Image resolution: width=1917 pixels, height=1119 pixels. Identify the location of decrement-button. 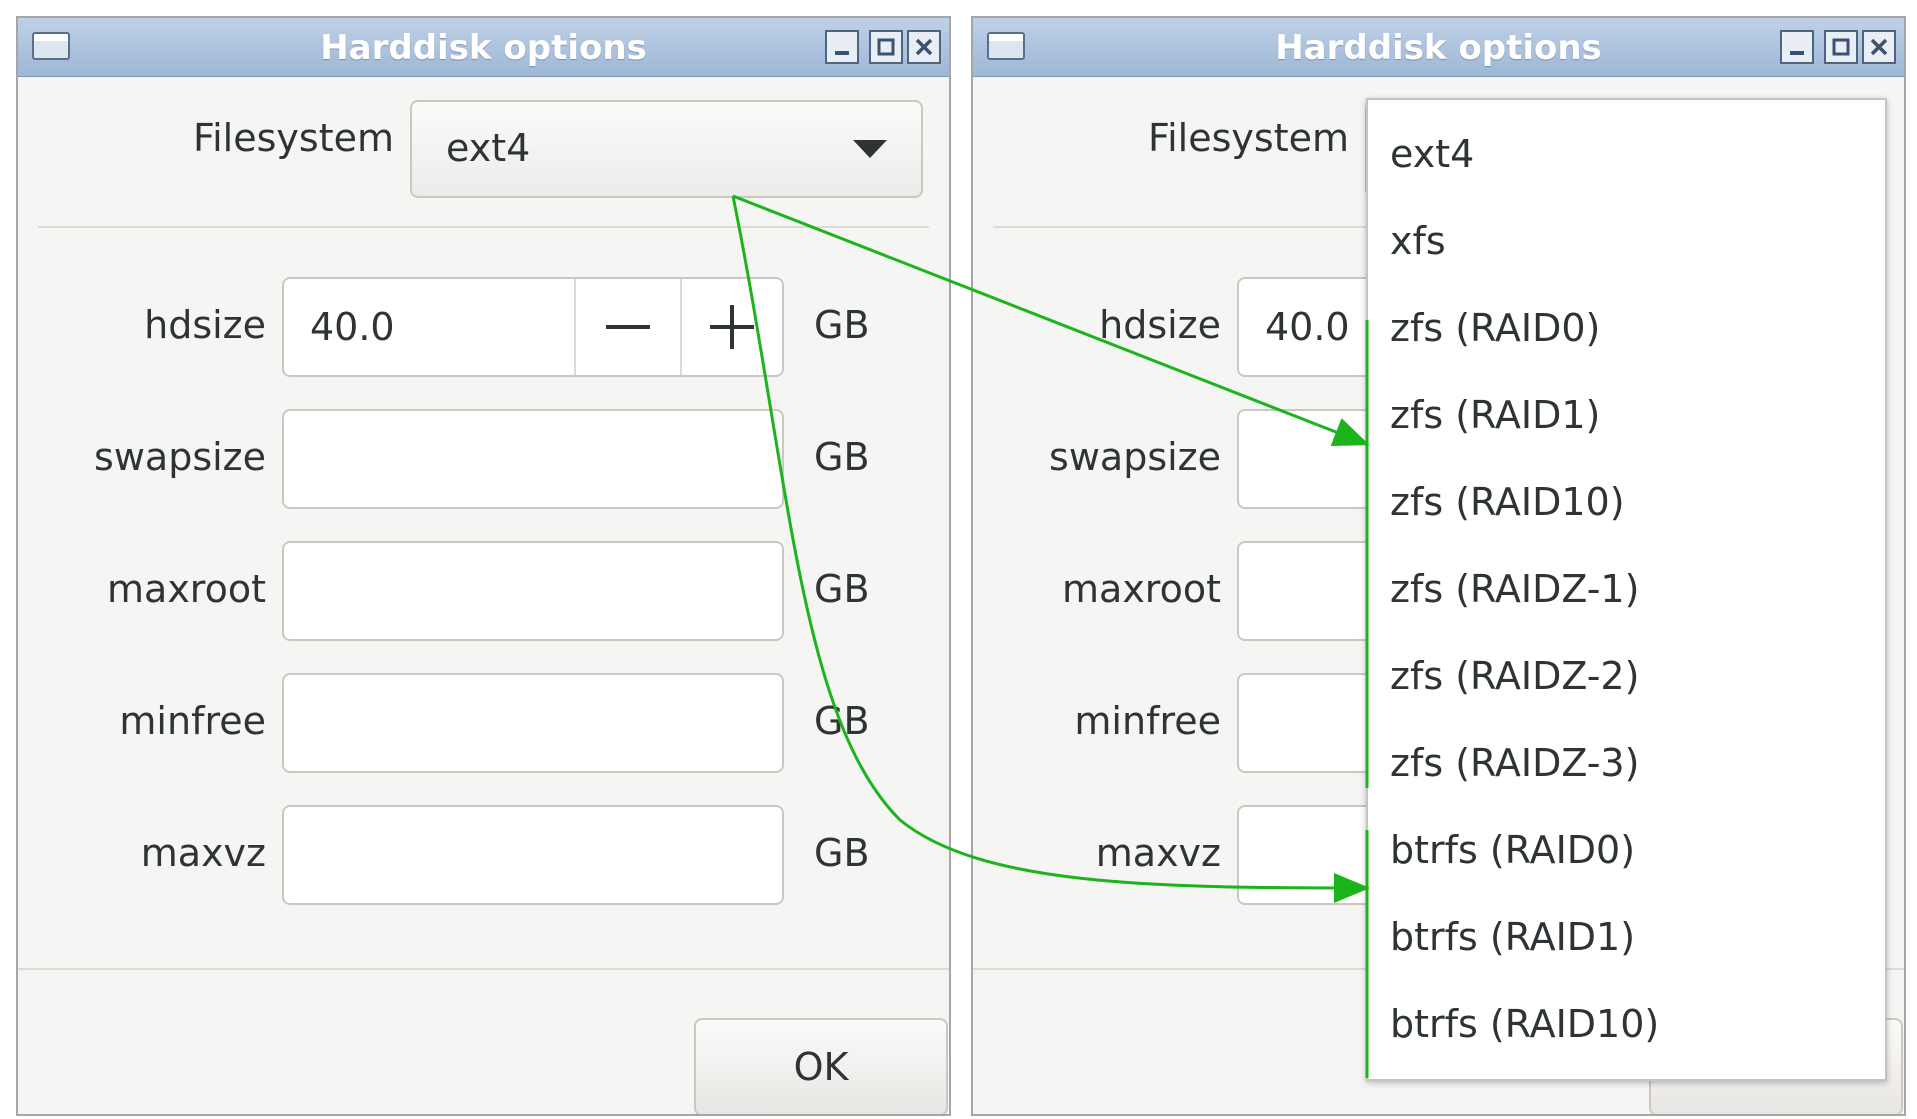
(628, 327).